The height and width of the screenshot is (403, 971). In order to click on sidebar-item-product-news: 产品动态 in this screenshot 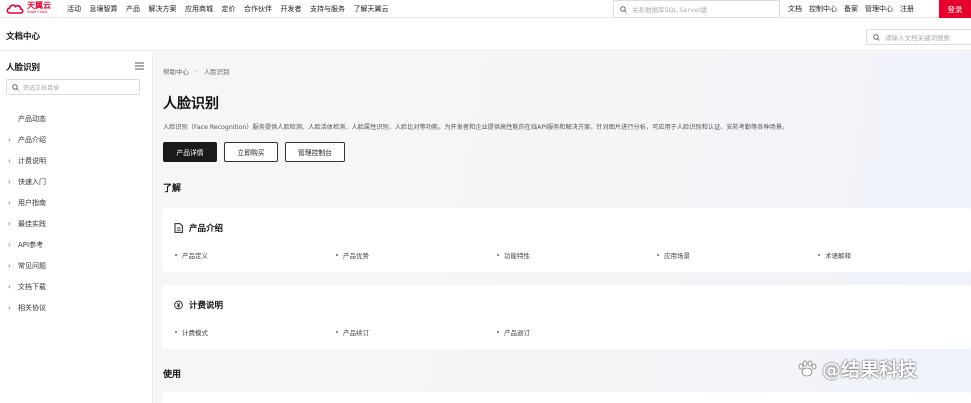, I will do `click(27, 119)`.